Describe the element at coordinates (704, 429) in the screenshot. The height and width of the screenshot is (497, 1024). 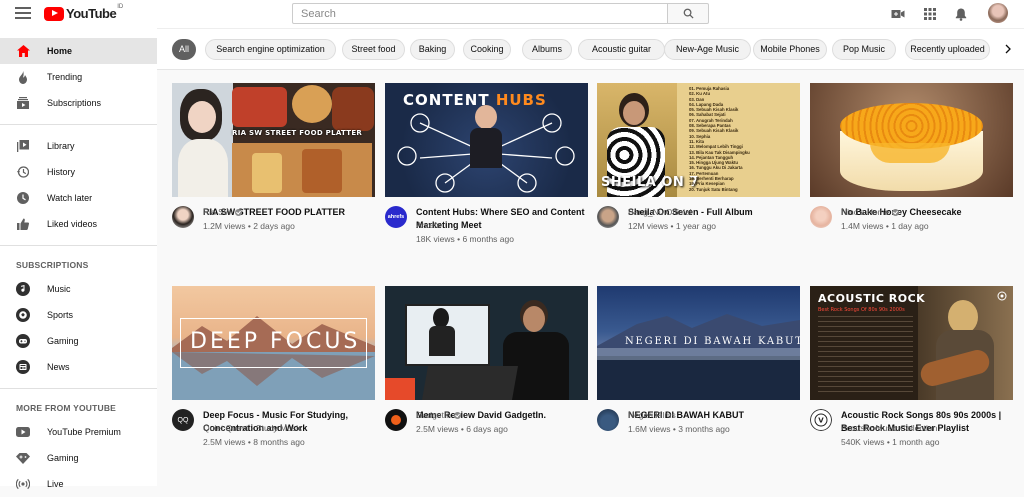
I see `upload-age: 3 months ago` at that location.